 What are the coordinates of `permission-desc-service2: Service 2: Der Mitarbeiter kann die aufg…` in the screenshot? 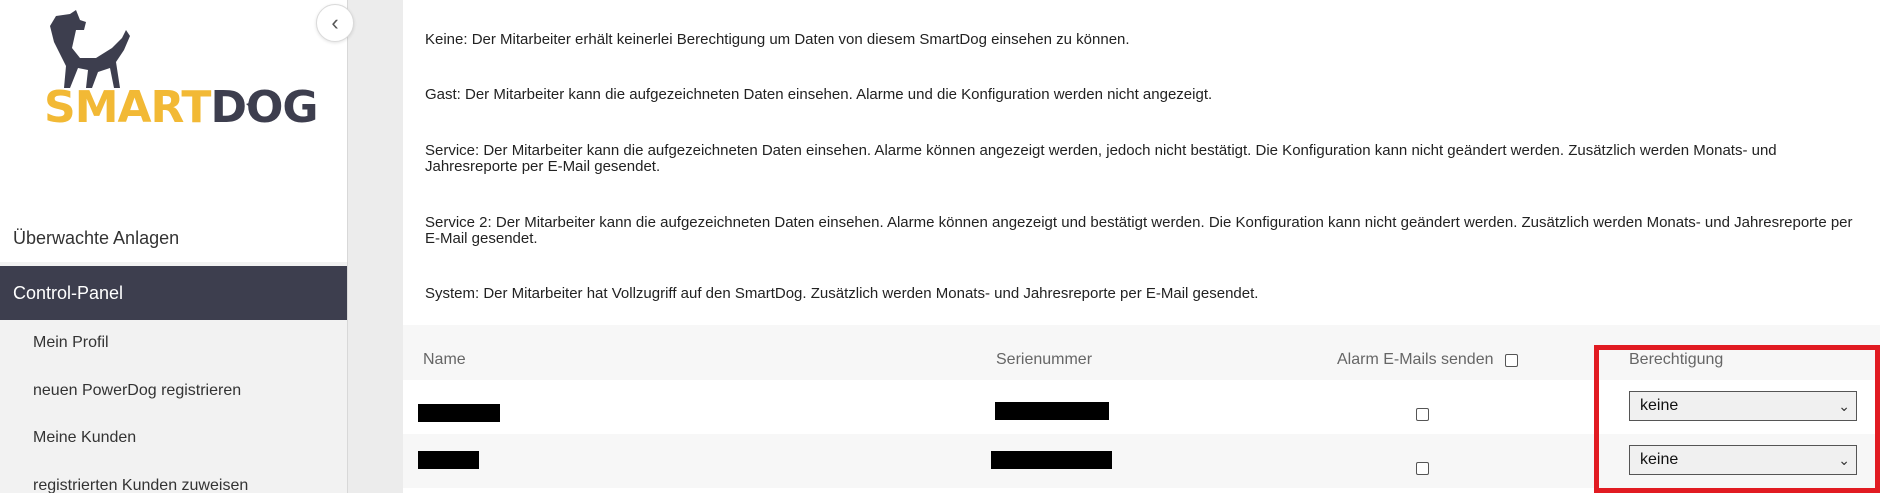 It's located at (1139, 230).